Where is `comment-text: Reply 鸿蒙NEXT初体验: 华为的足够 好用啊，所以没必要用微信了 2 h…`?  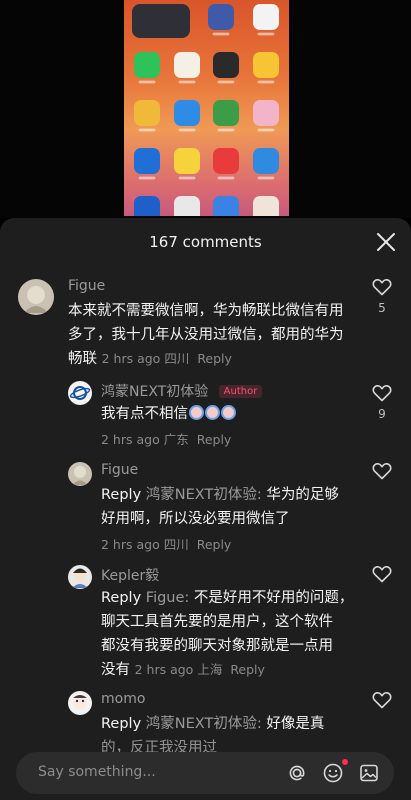
comment-text: Reply 鸿蒙NEXT初体验: 华为的足够 好用啊，所以没必要用微信了 2 h… is located at coordinates (241, 520).